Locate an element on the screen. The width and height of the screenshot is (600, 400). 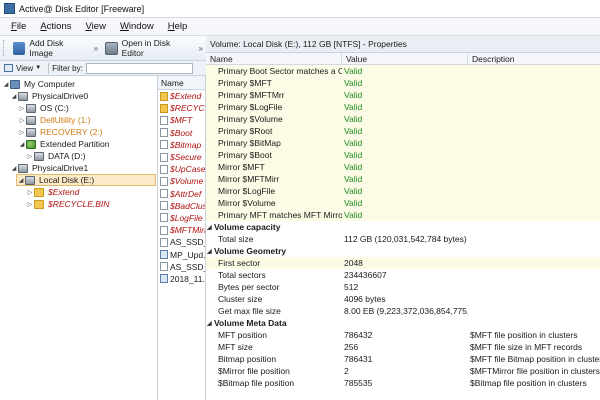
tree-item-dellutility: ▷ DellUtility (1:) is located at coordinates (54, 120).